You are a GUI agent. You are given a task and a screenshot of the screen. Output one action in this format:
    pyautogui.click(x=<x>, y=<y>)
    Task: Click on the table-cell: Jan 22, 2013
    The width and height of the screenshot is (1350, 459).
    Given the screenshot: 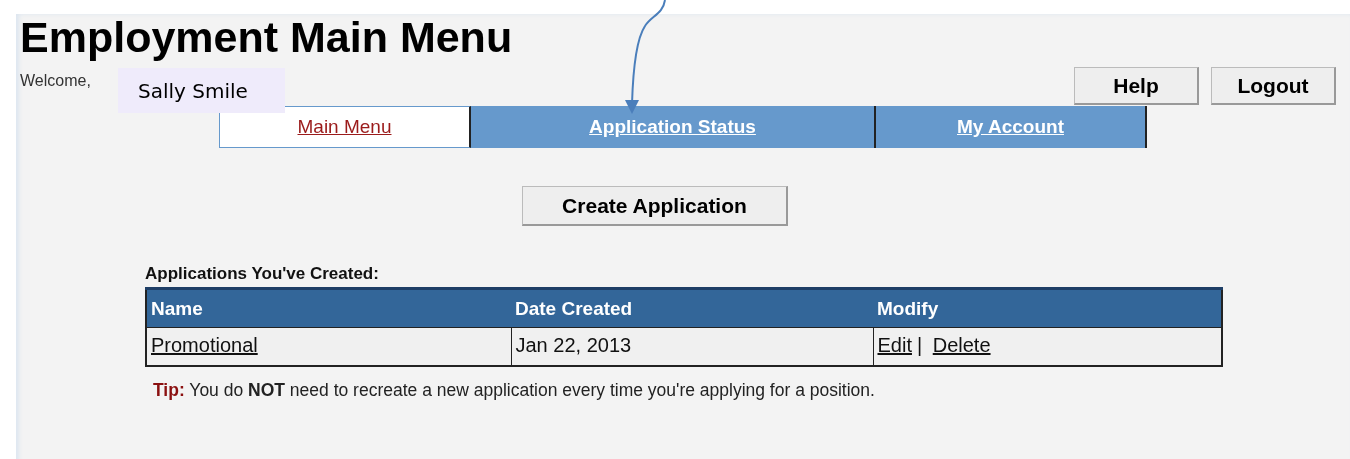 What is the action you would take?
    pyautogui.click(x=692, y=346)
    